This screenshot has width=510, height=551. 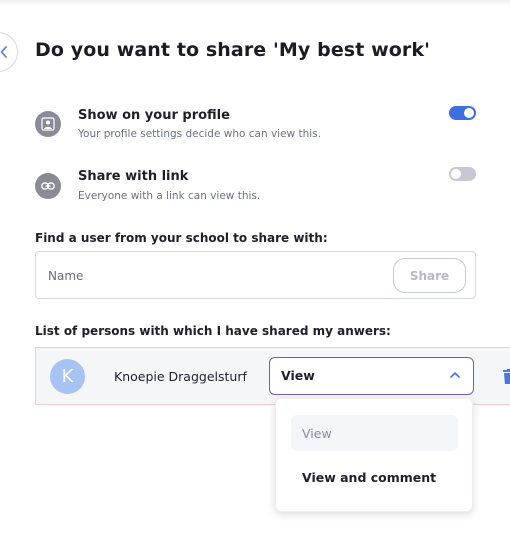 I want to click on dropdown-option-view-and-comment: View and comment, so click(x=374, y=477).